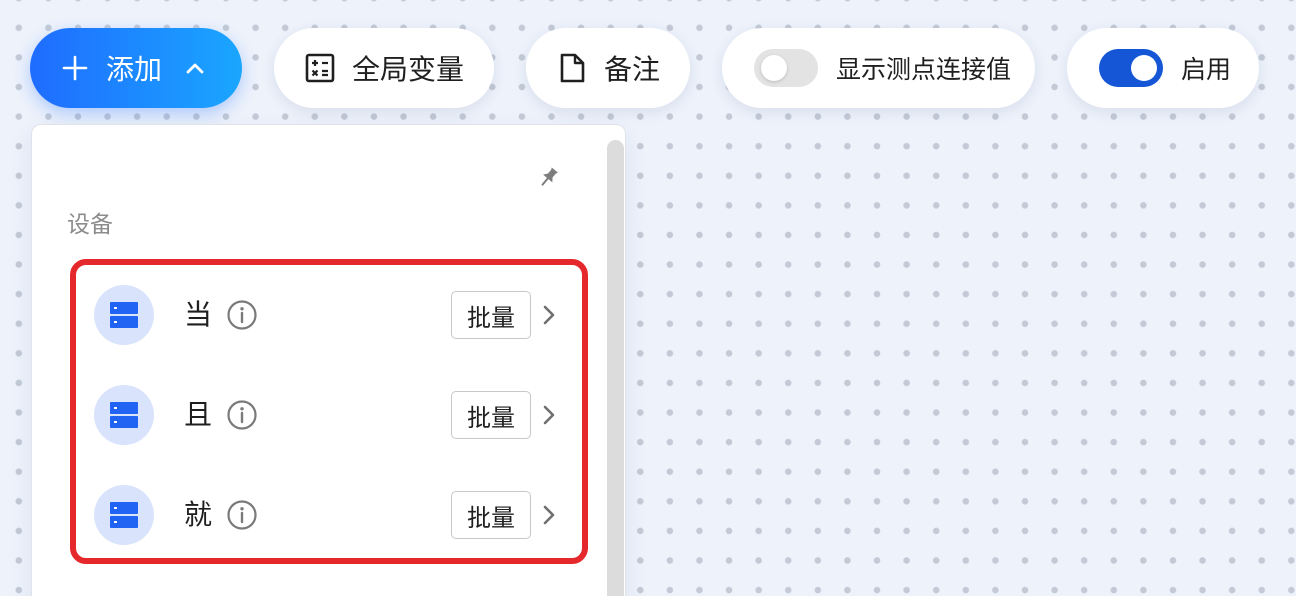 The width and height of the screenshot is (1296, 596). Describe the element at coordinates (329, 415) in the screenshot. I see `device-item-qie: 且 批量` at that location.